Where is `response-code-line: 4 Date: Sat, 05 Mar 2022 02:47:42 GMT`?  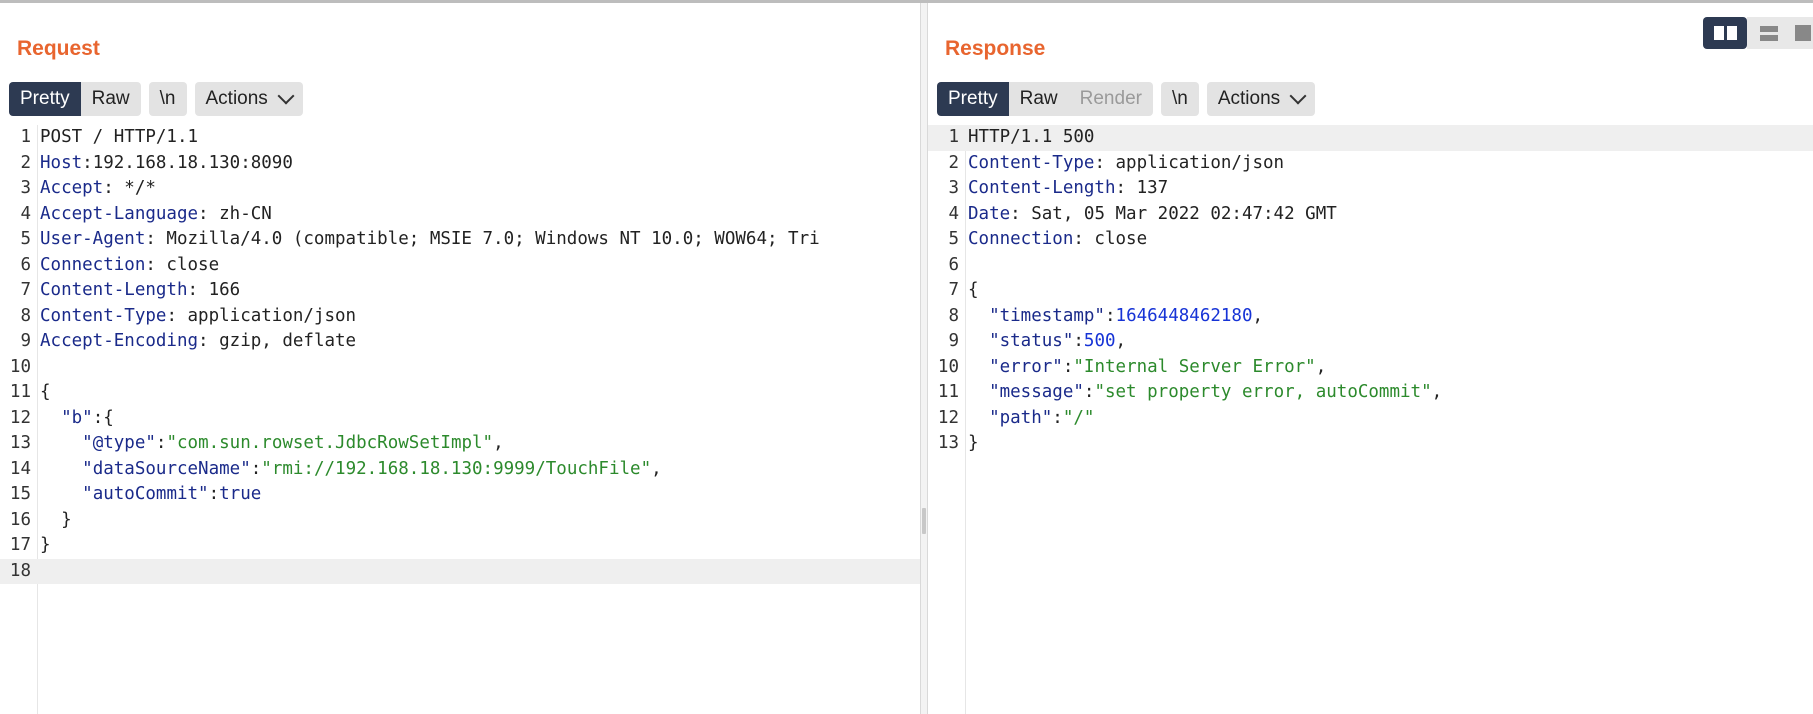 response-code-line: 4 Date: Sat, 05 Mar 2022 02:47:42 GMT is located at coordinates (1370, 215).